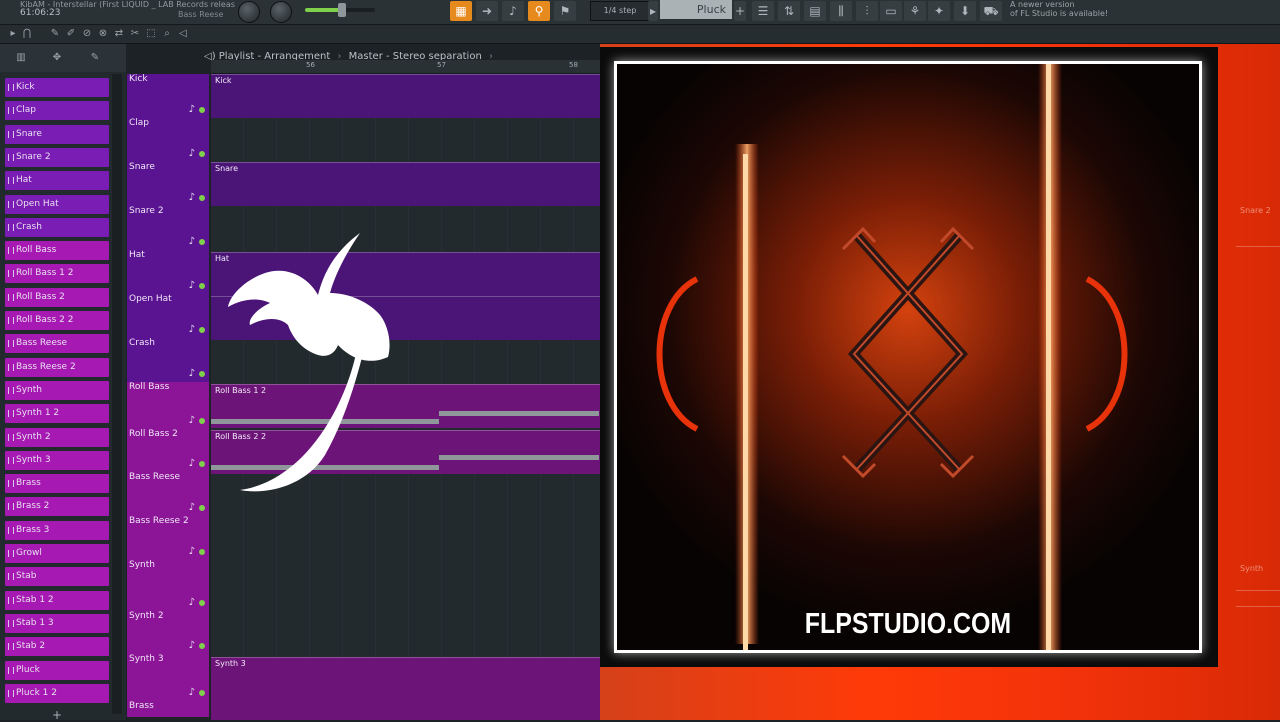 This screenshot has height=722, width=1280. What do you see at coordinates (487, 11) in the screenshot?
I see `arrow-right-icon: ➜` at bounding box center [487, 11].